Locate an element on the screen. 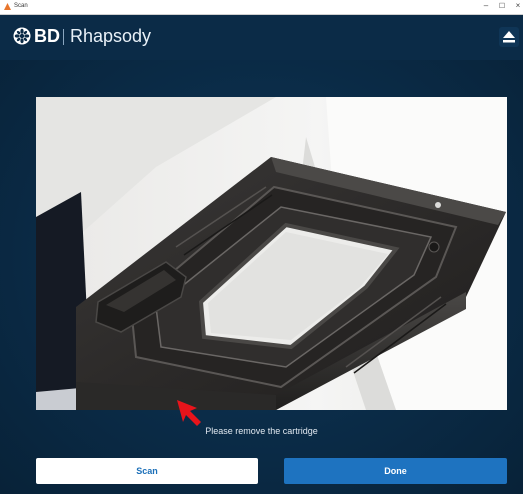 This screenshot has width=523, height=494. close-button: × is located at coordinates (517, 5).